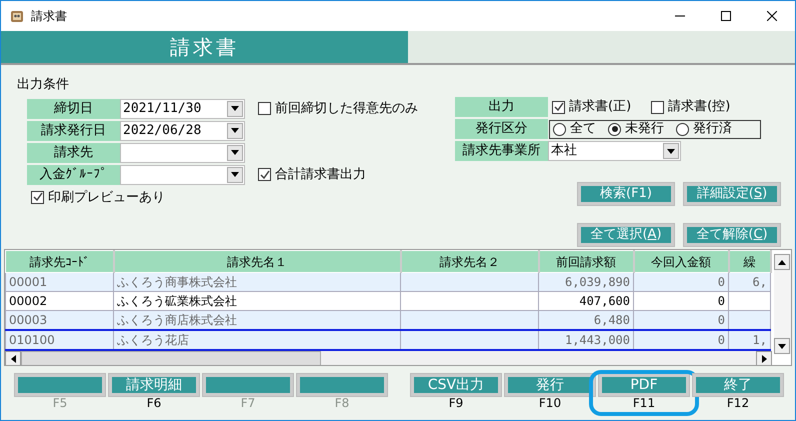 The image size is (796, 421). Describe the element at coordinates (592, 107) in the screenshot. I see `checkbox: 請求書(正)` at that location.